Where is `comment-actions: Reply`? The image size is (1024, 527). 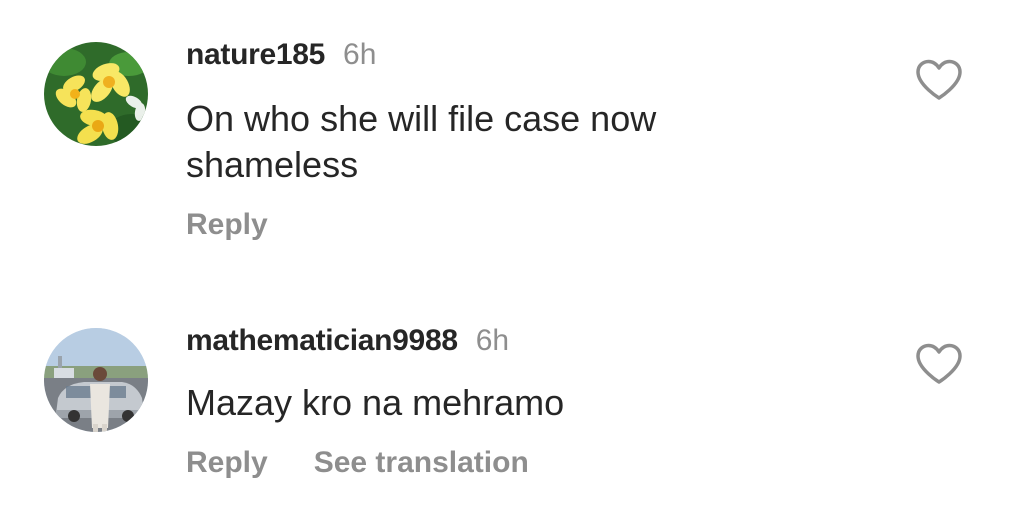
comment-actions: Reply is located at coordinates (227, 225).